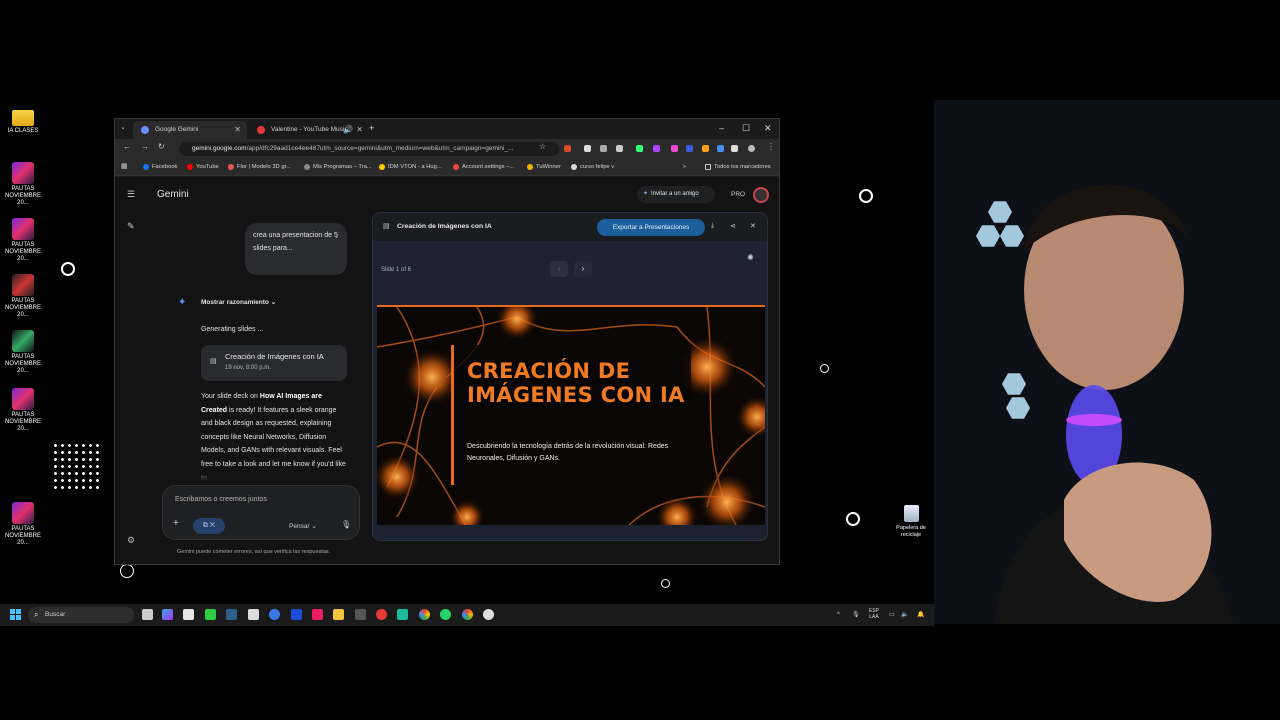 The height and width of the screenshot is (720, 1280). Describe the element at coordinates (336, 237) in the screenshot. I see `expand-chevron-icon: ⌄` at that location.